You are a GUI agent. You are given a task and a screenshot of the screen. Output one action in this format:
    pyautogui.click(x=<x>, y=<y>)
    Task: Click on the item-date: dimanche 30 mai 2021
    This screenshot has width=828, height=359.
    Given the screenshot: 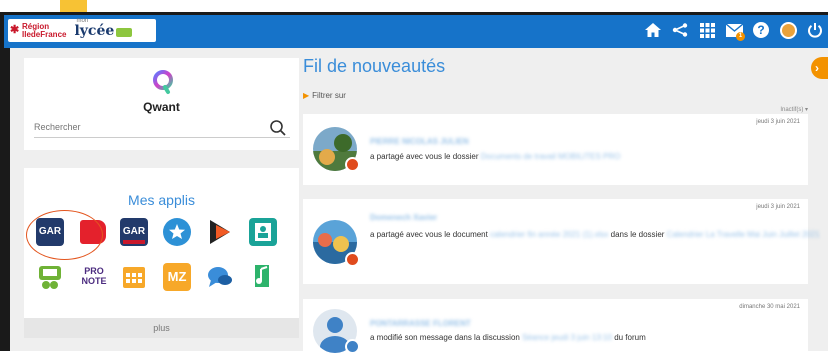 What is the action you would take?
    pyautogui.click(x=769, y=307)
    